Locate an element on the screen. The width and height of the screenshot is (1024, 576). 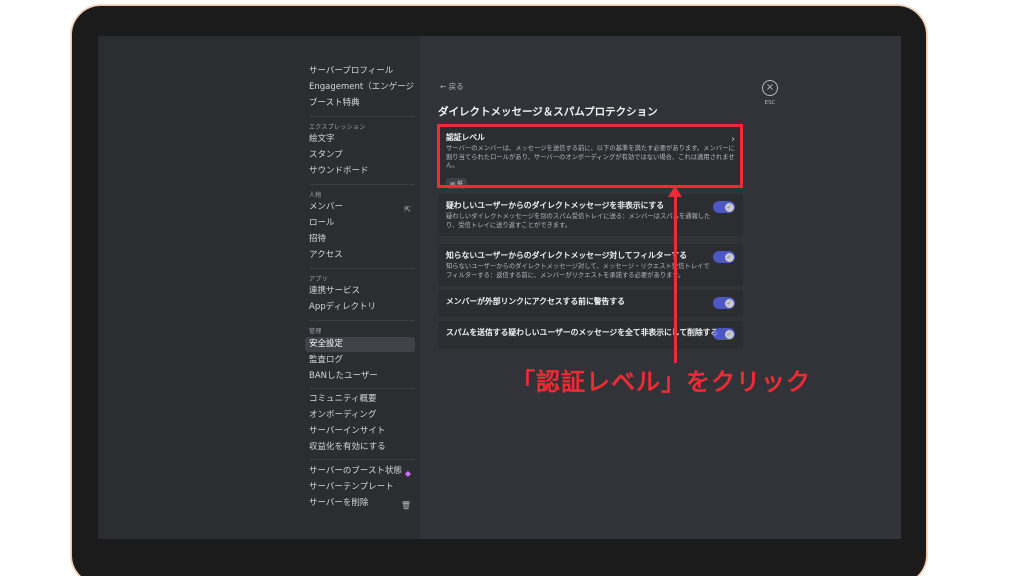
trash-icon: 🗑 is located at coordinates (405, 505).